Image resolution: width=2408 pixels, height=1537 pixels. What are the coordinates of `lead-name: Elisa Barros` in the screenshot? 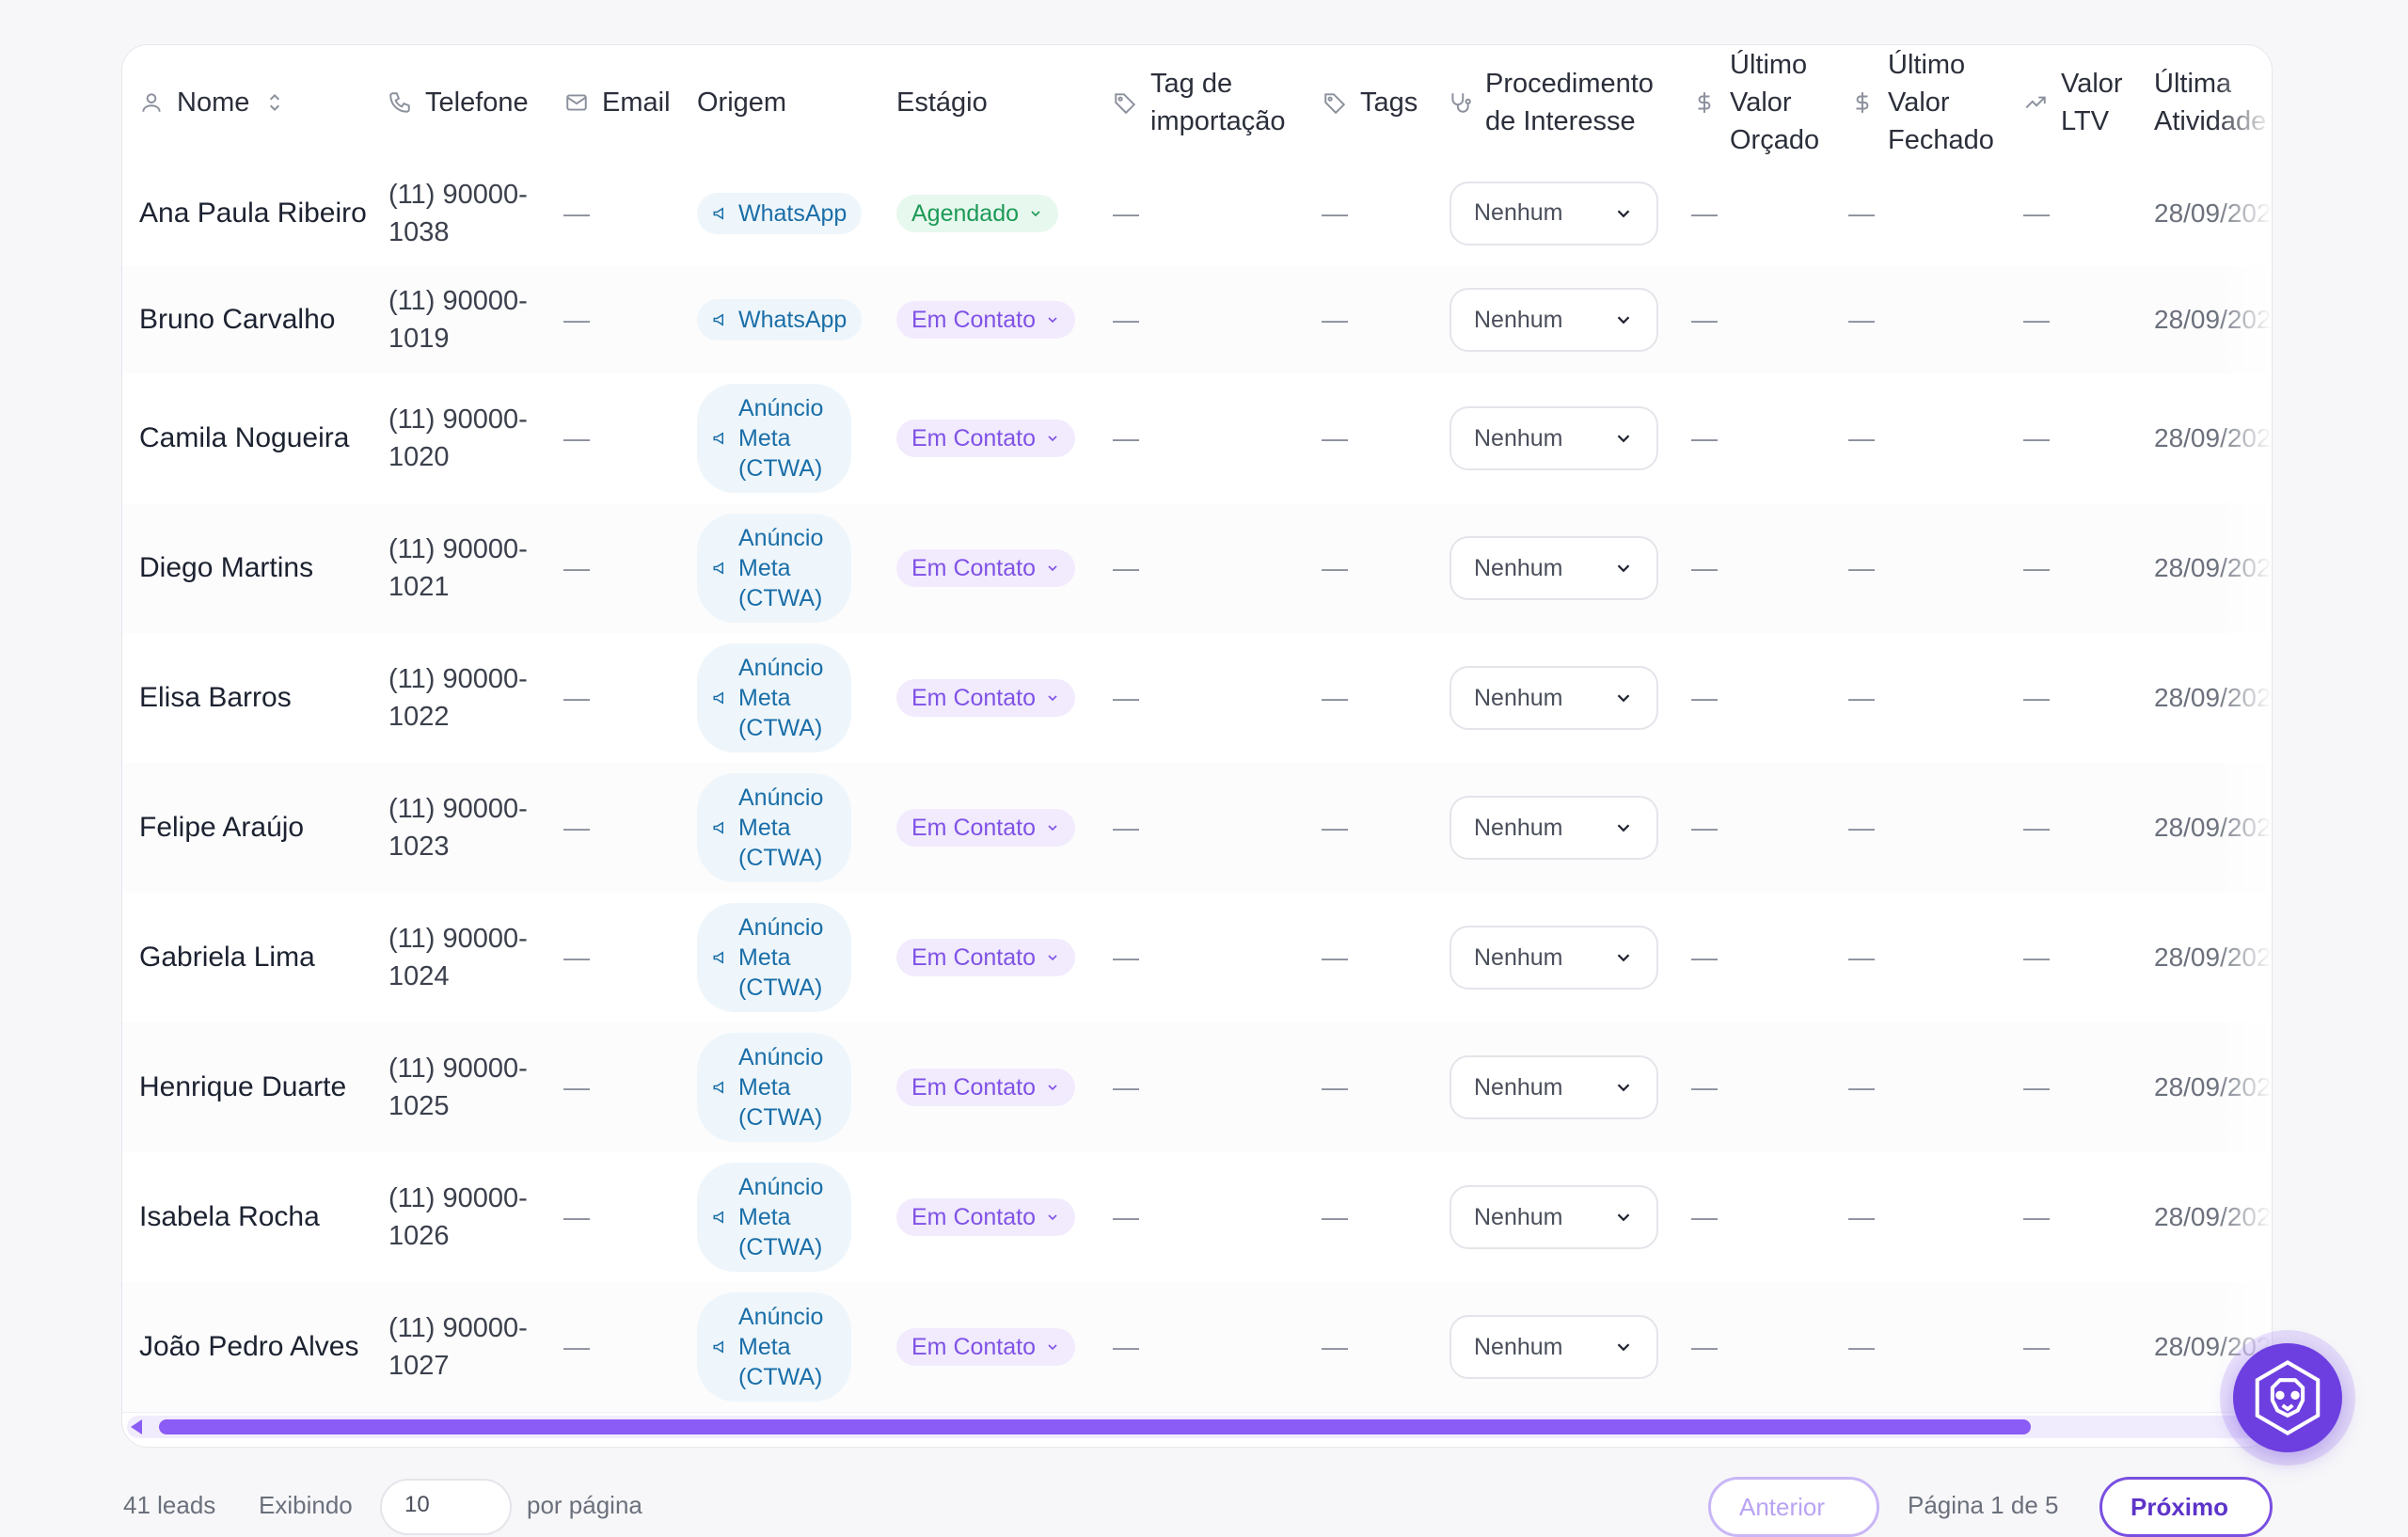 It's located at (216, 698).